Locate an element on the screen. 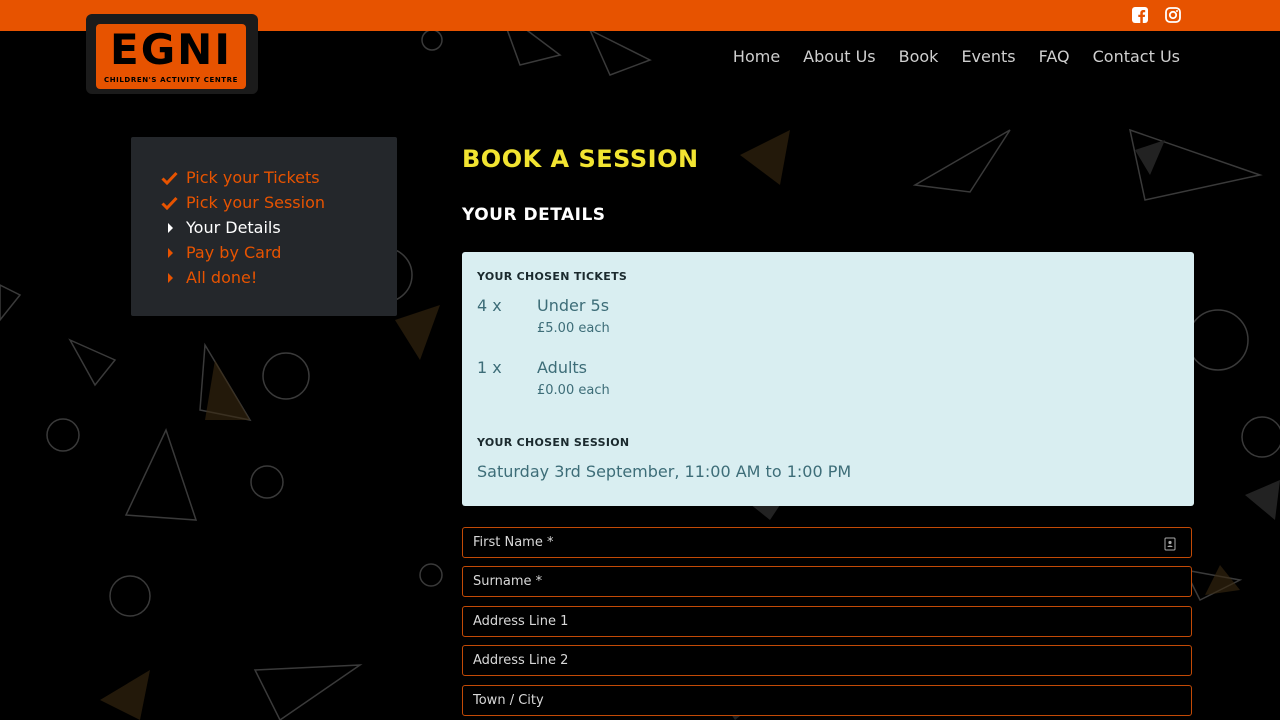 The image size is (1280, 720). address-line-1-placeholder: Address Line 1 is located at coordinates (521, 621).